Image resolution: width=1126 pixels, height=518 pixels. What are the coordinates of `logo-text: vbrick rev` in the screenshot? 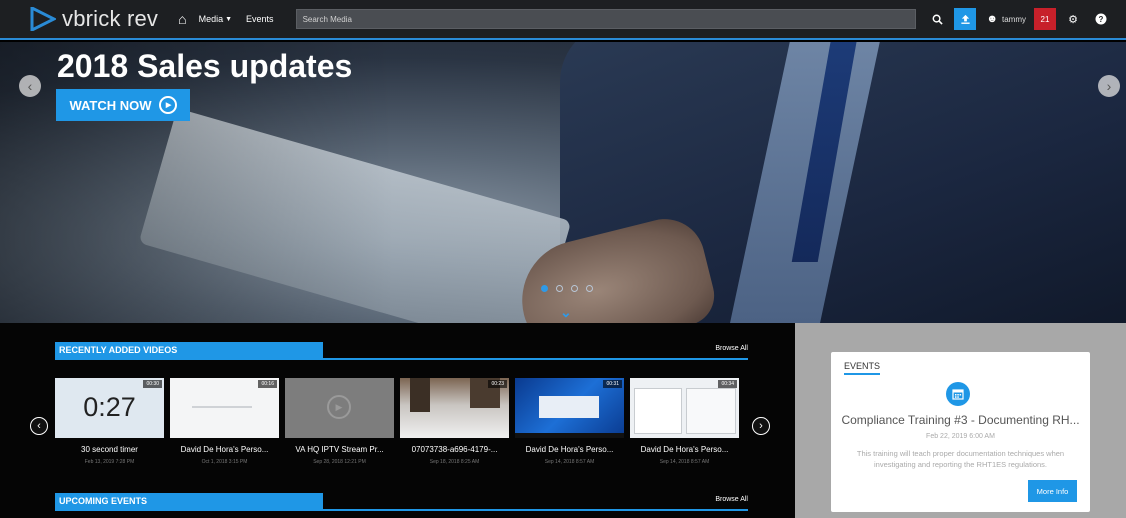 It's located at (110, 18).